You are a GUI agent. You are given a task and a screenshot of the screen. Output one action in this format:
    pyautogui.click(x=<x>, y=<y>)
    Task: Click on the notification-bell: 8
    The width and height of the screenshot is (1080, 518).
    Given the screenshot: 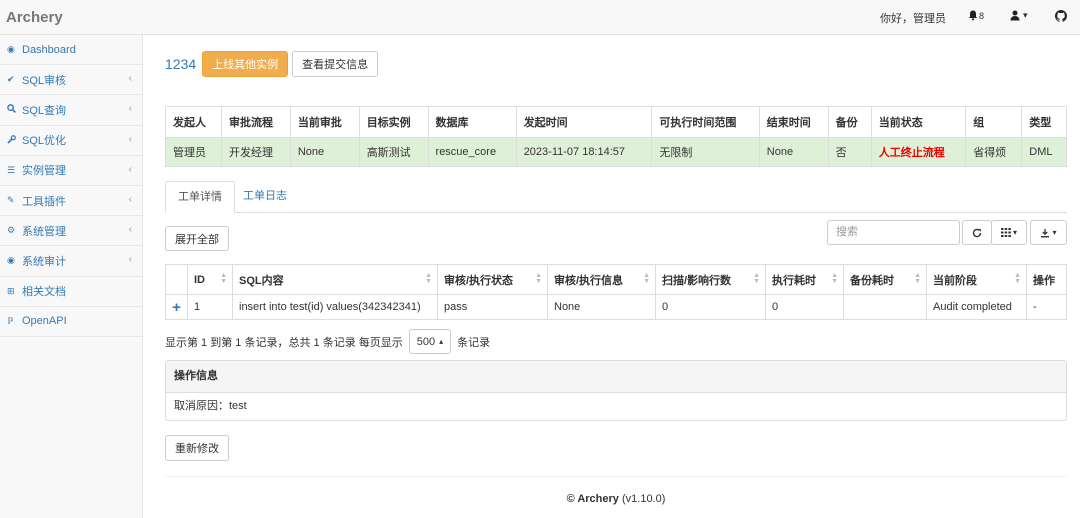 What is the action you would take?
    pyautogui.click(x=976, y=15)
    